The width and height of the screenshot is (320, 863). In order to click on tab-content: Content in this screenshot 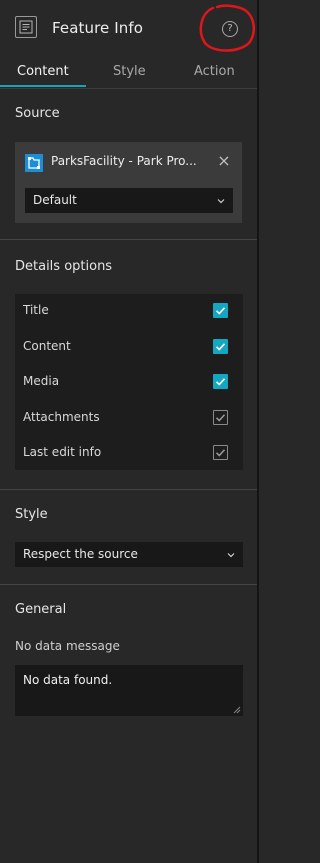, I will do `click(43, 71)`.